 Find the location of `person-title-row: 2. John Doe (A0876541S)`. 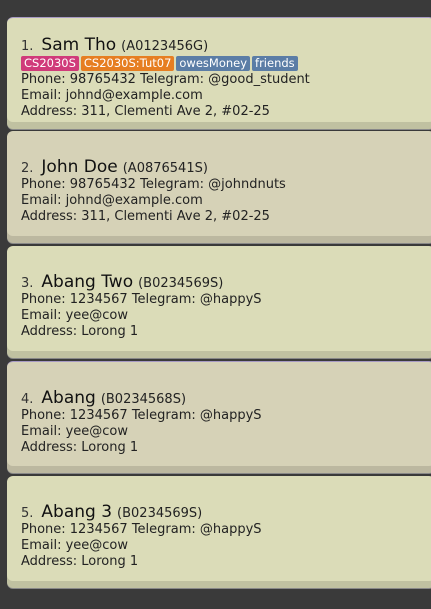

person-title-row: 2. John Doe (A0876541S) is located at coordinates (226, 154).